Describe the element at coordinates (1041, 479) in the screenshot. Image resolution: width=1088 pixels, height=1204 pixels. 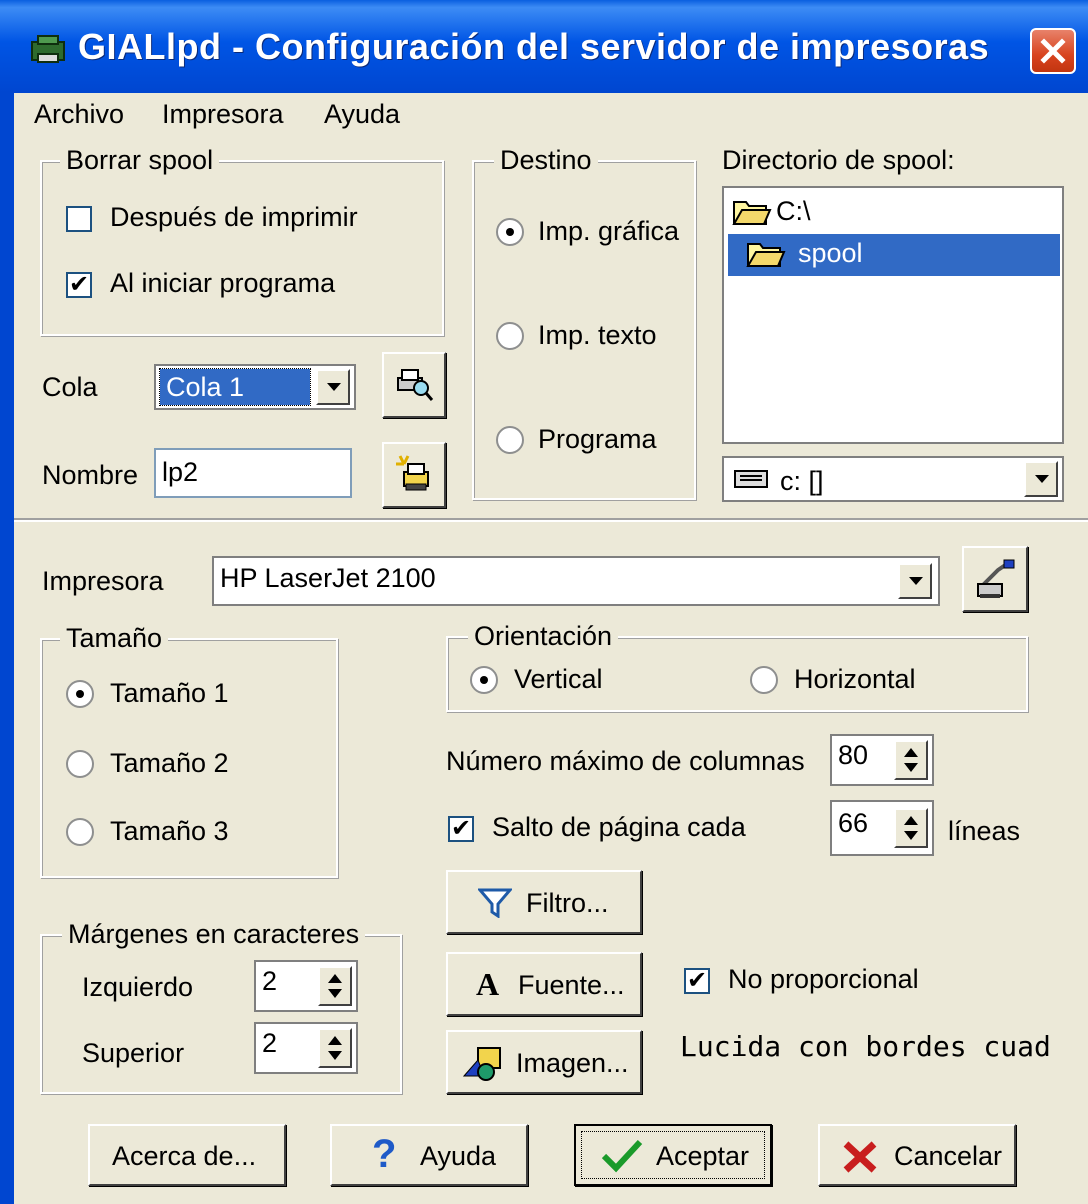
I see `drive-dropdown-button` at that location.